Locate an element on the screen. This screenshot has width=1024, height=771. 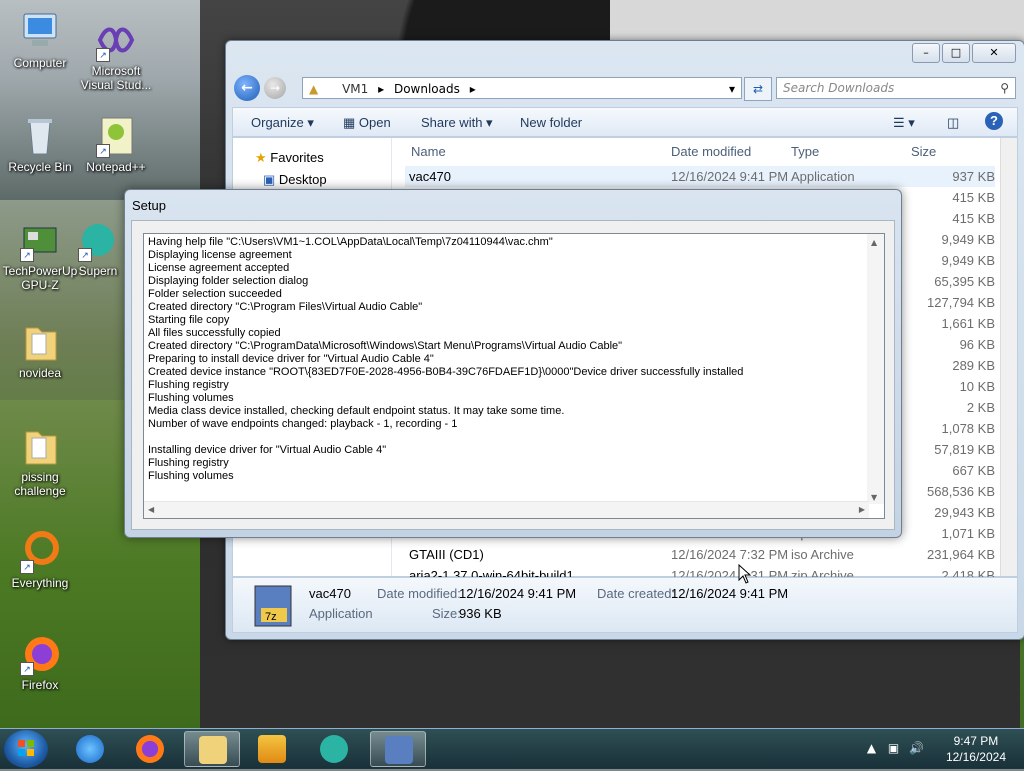
system-tray: ▲ ▣ 🔊 is located at coordinates (895, 748).